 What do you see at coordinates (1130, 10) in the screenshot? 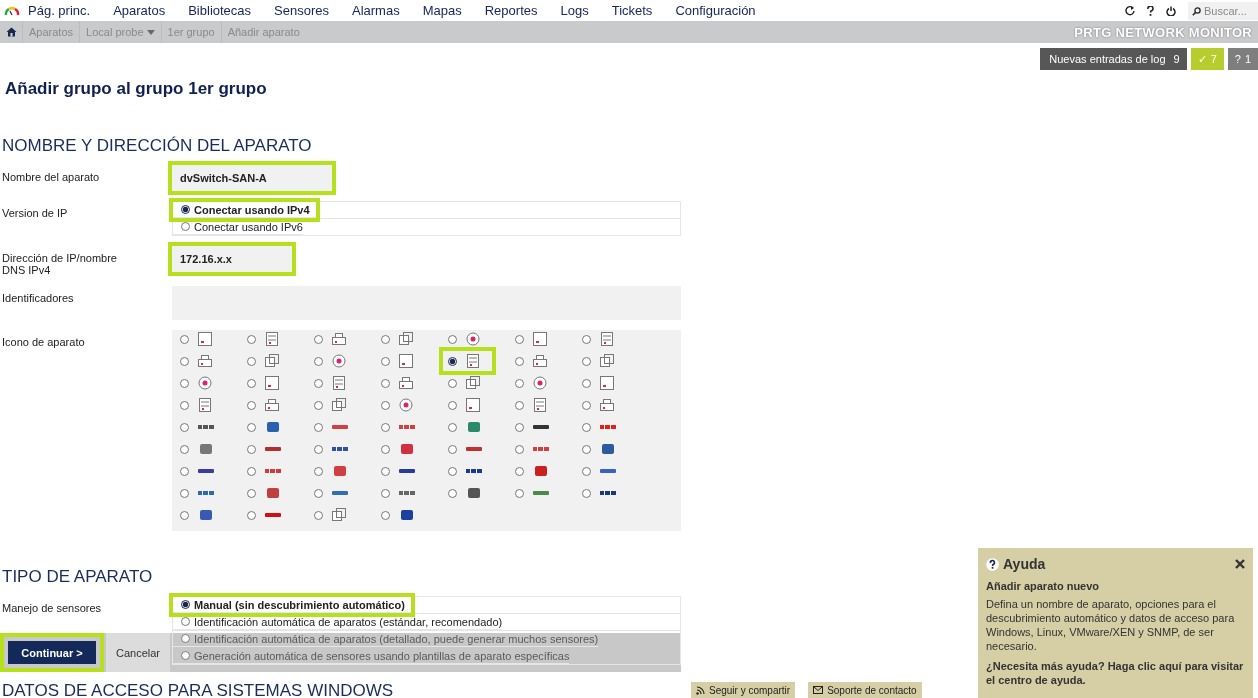
I see `refresh-icon` at bounding box center [1130, 10].